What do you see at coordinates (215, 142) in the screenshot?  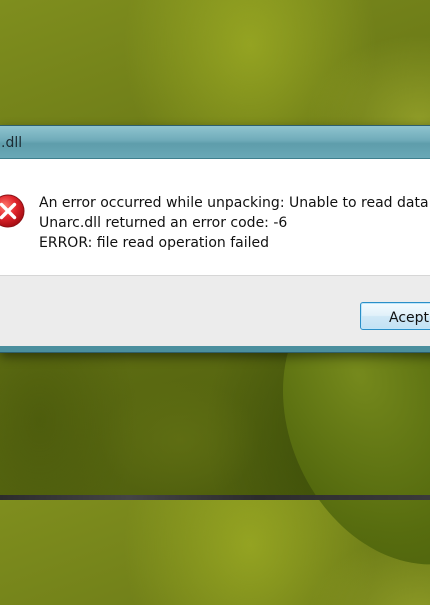 I see `dialog-titlebar: .dll` at bounding box center [215, 142].